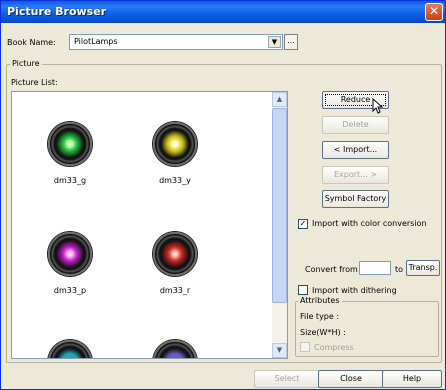 Image resolution: width=446 pixels, height=390 pixels. What do you see at coordinates (305, 347) in the screenshot?
I see `compress-checkbox` at bounding box center [305, 347].